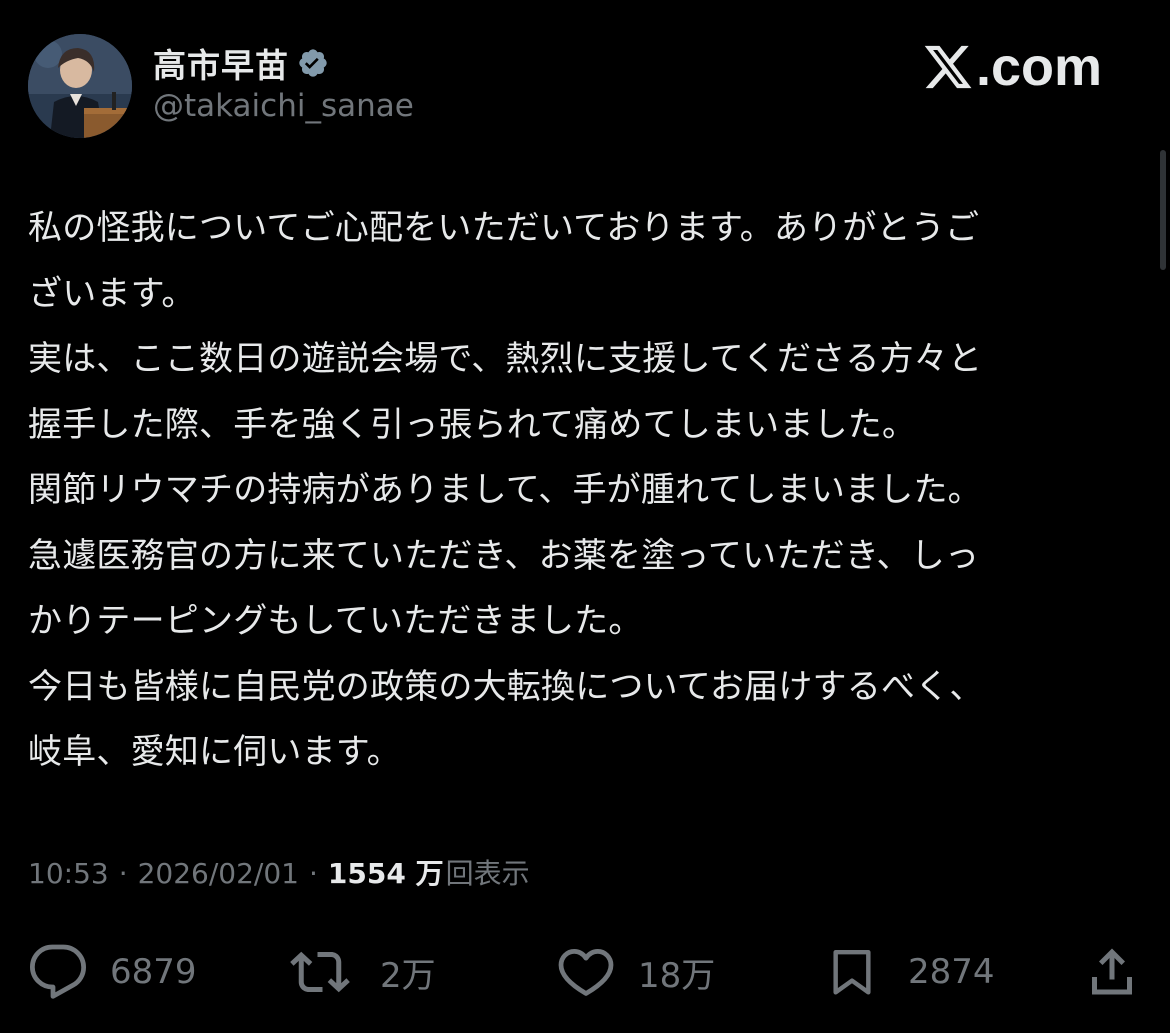 This screenshot has height=1033, width=1170. I want to click on author-name: 高市早苗, so click(221, 63).